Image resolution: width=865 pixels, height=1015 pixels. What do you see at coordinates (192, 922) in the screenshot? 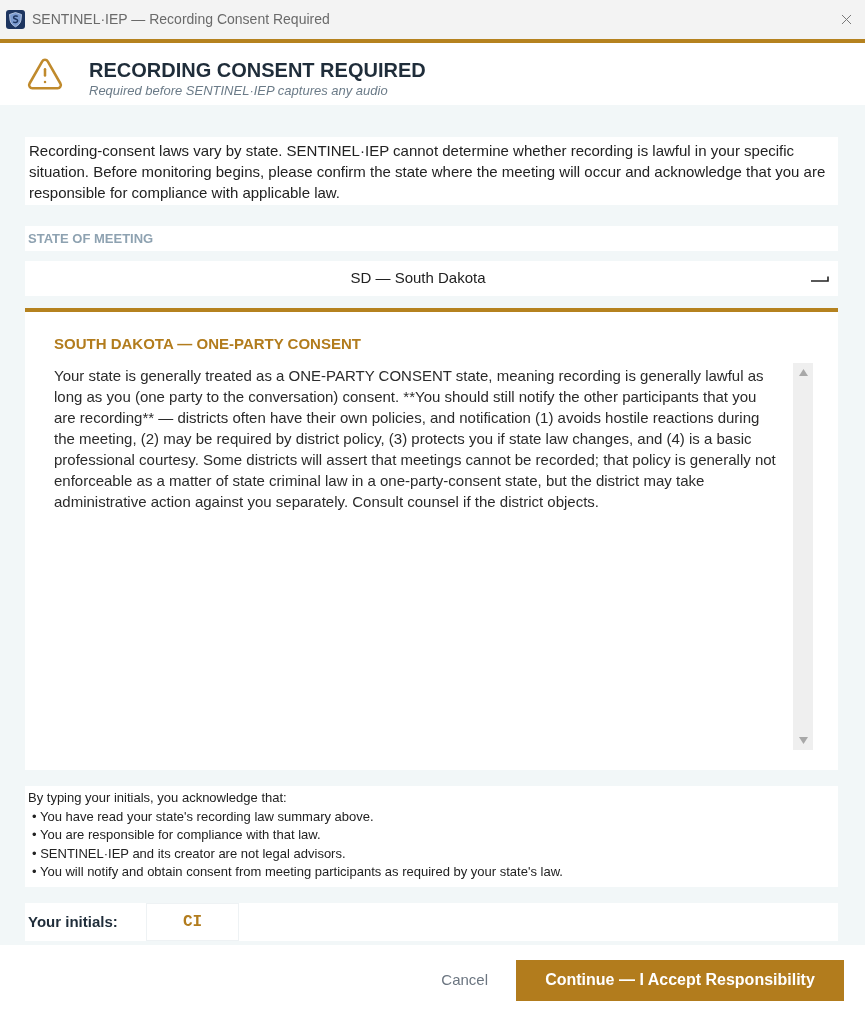
I see `initials-field: CI` at bounding box center [192, 922].